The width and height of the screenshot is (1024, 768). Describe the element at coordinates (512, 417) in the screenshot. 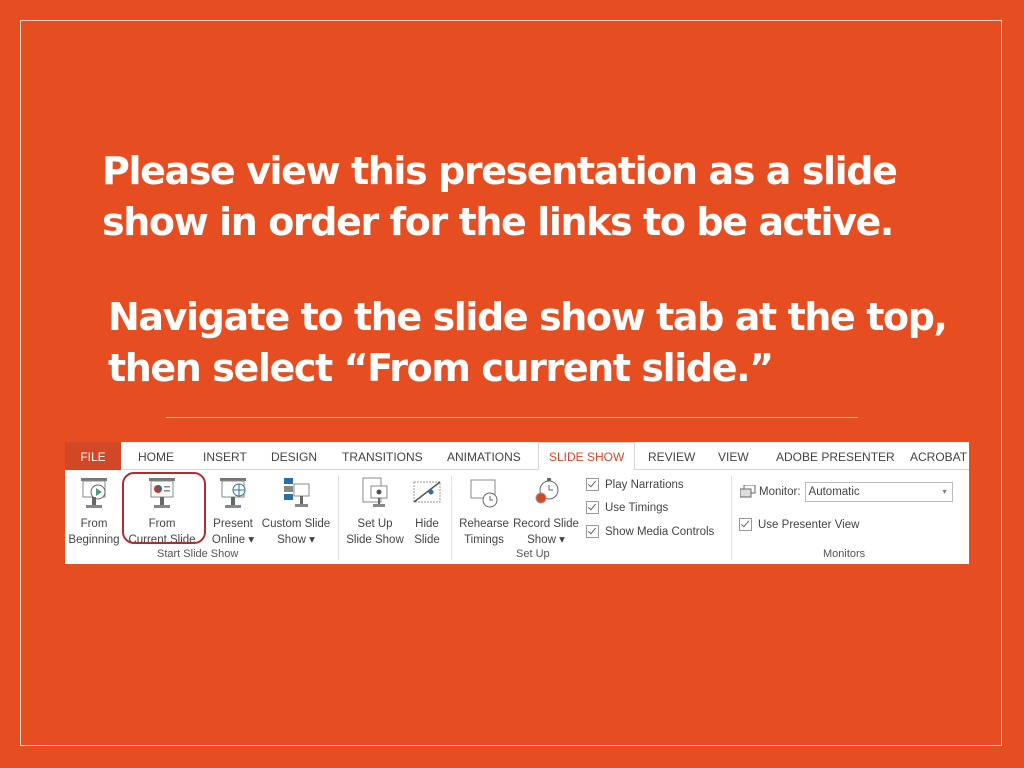

I see `divider-line` at that location.